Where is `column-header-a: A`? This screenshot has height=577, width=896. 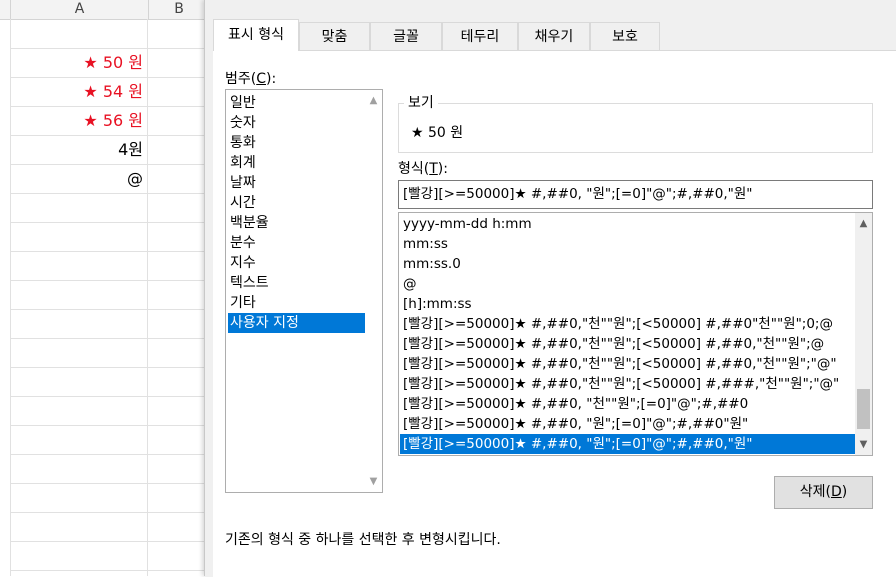 column-header-a: A is located at coordinates (79, 9).